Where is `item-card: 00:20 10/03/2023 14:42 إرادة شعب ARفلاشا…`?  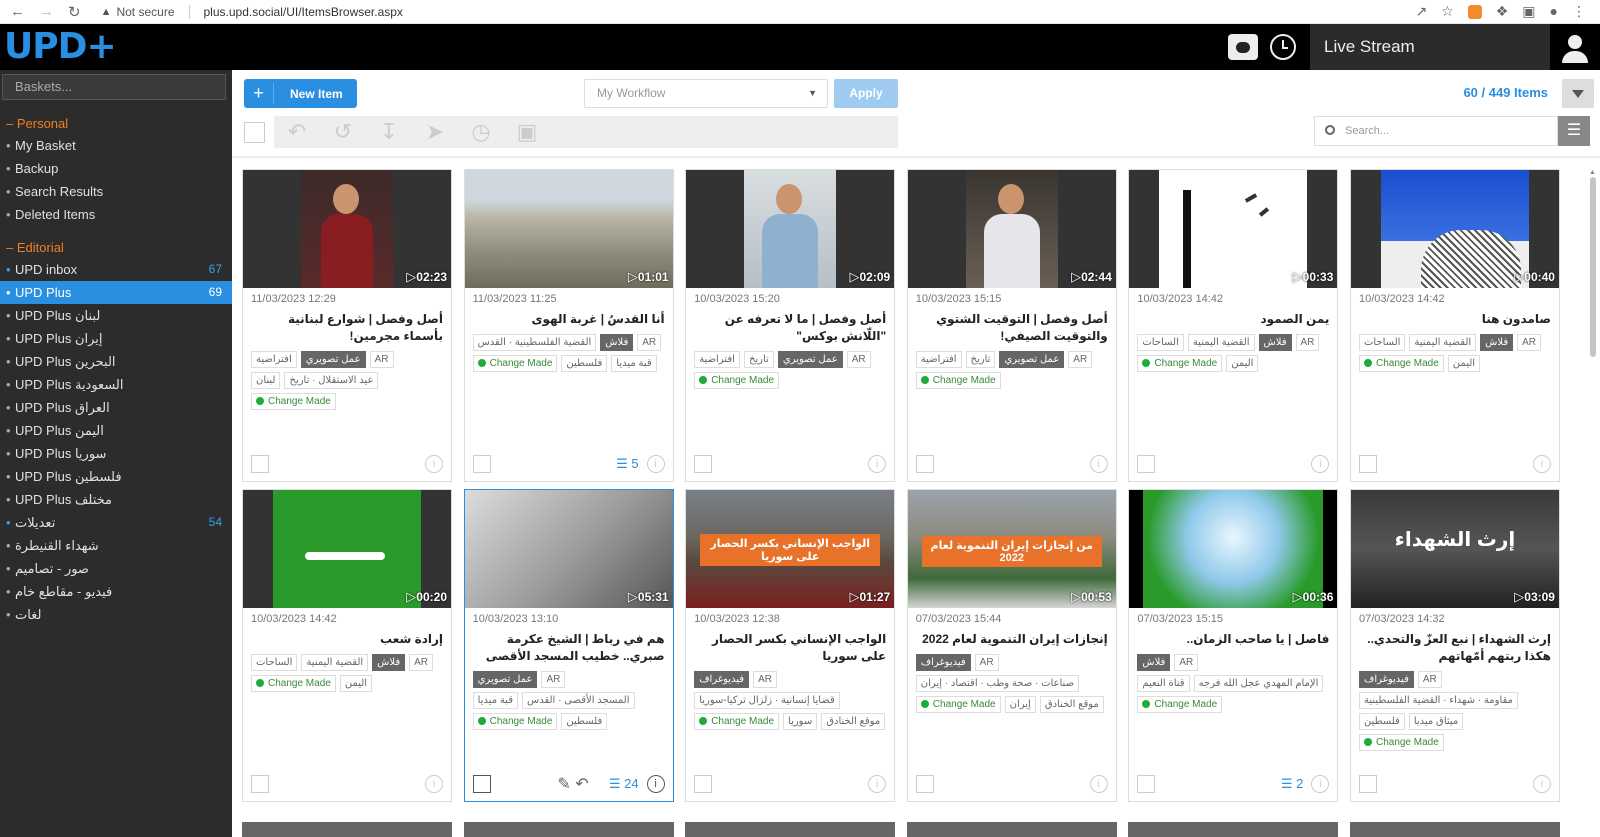
item-card: 00:20 10/03/2023 14:42 إرادة شعب ARفلاشا… is located at coordinates (347, 645).